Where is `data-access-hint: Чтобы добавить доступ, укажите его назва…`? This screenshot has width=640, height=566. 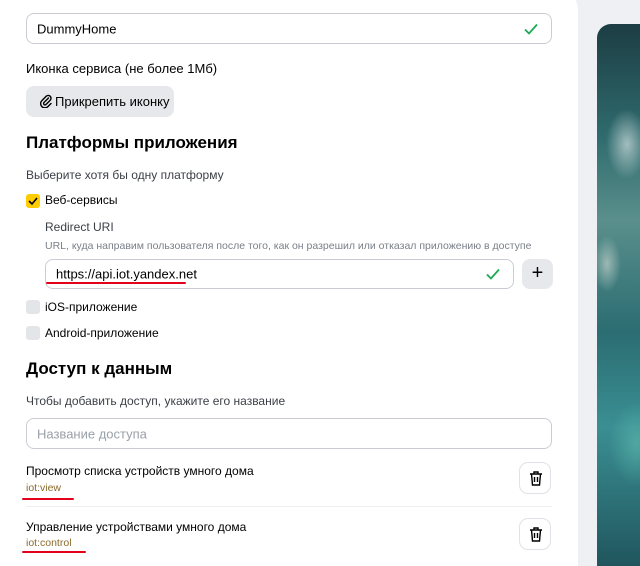
data-access-hint: Чтобы добавить доступ, укажите его назва… is located at coordinates (156, 401).